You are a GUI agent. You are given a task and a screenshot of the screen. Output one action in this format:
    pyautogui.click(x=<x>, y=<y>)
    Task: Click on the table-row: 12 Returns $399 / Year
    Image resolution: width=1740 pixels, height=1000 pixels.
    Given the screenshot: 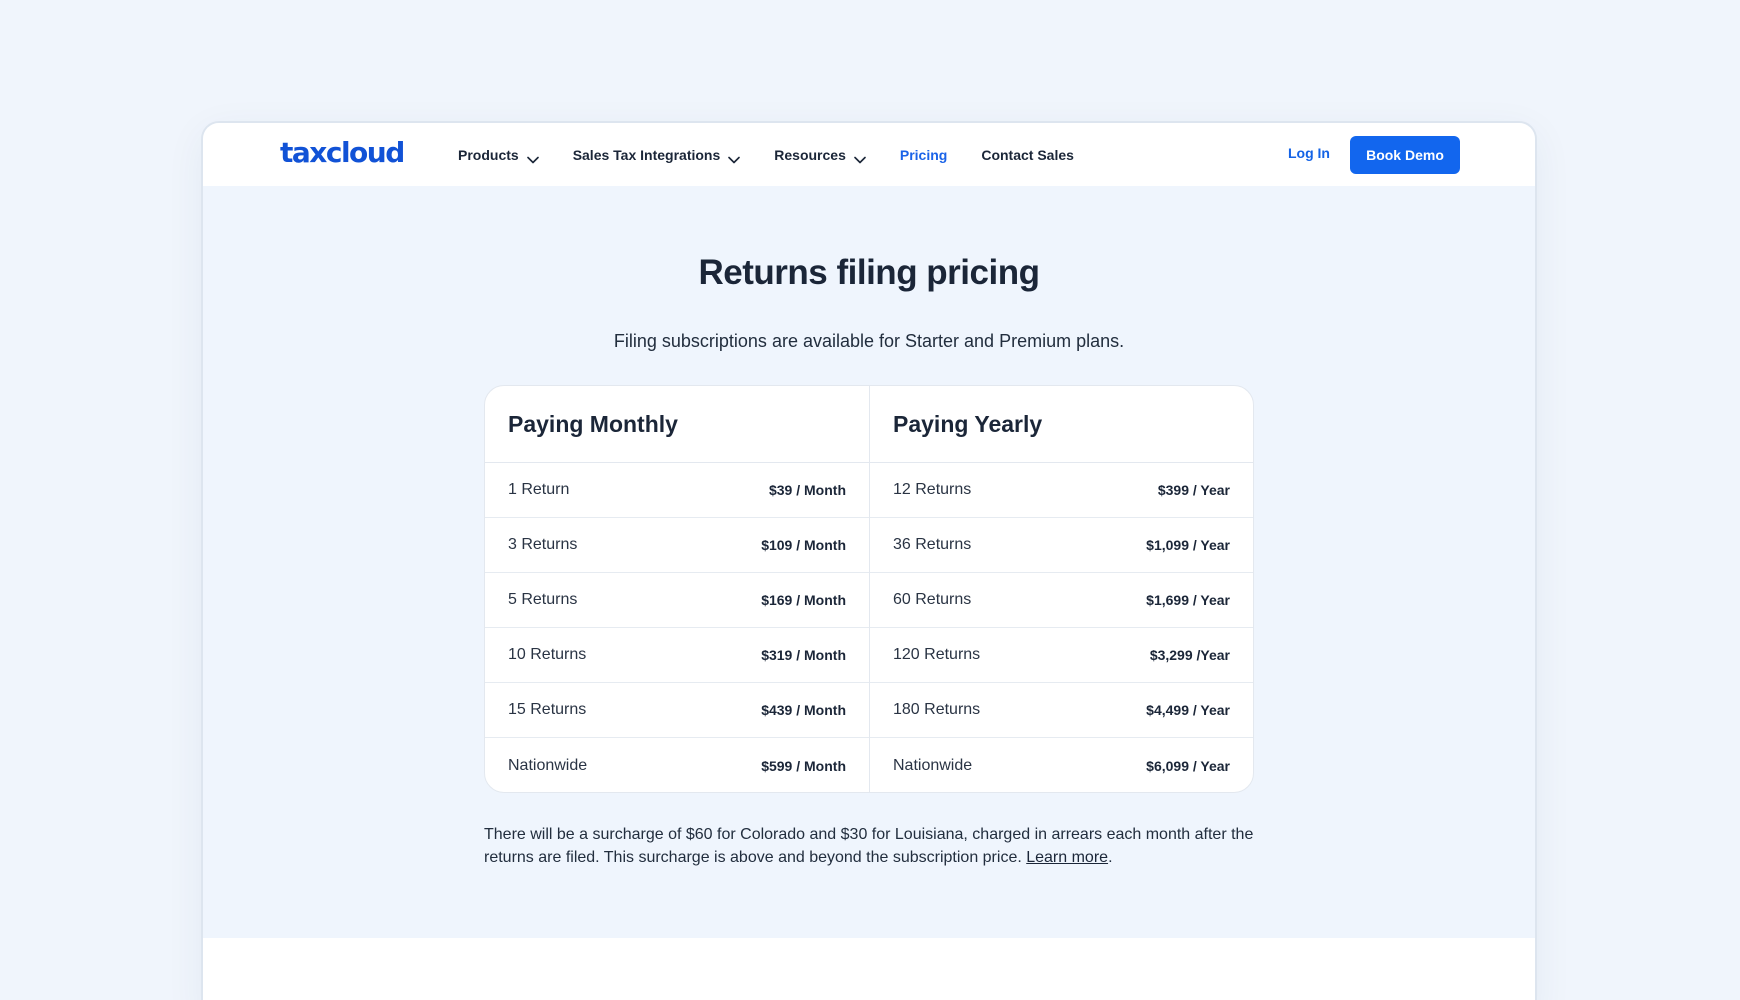 What is the action you would take?
    pyautogui.click(x=1061, y=490)
    